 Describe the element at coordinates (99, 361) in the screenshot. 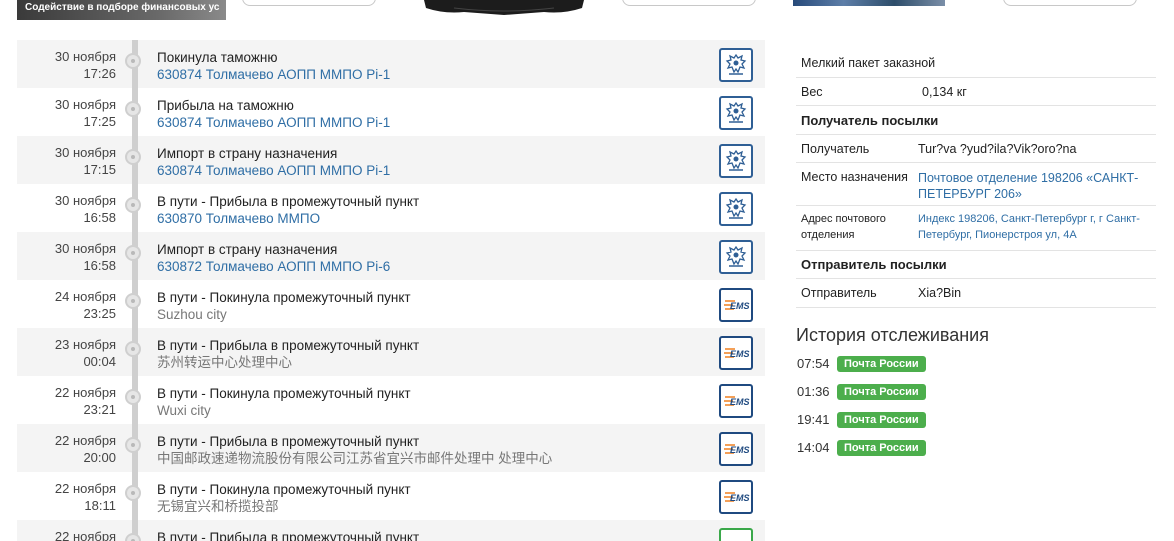

I see `event-time: 00:04` at that location.